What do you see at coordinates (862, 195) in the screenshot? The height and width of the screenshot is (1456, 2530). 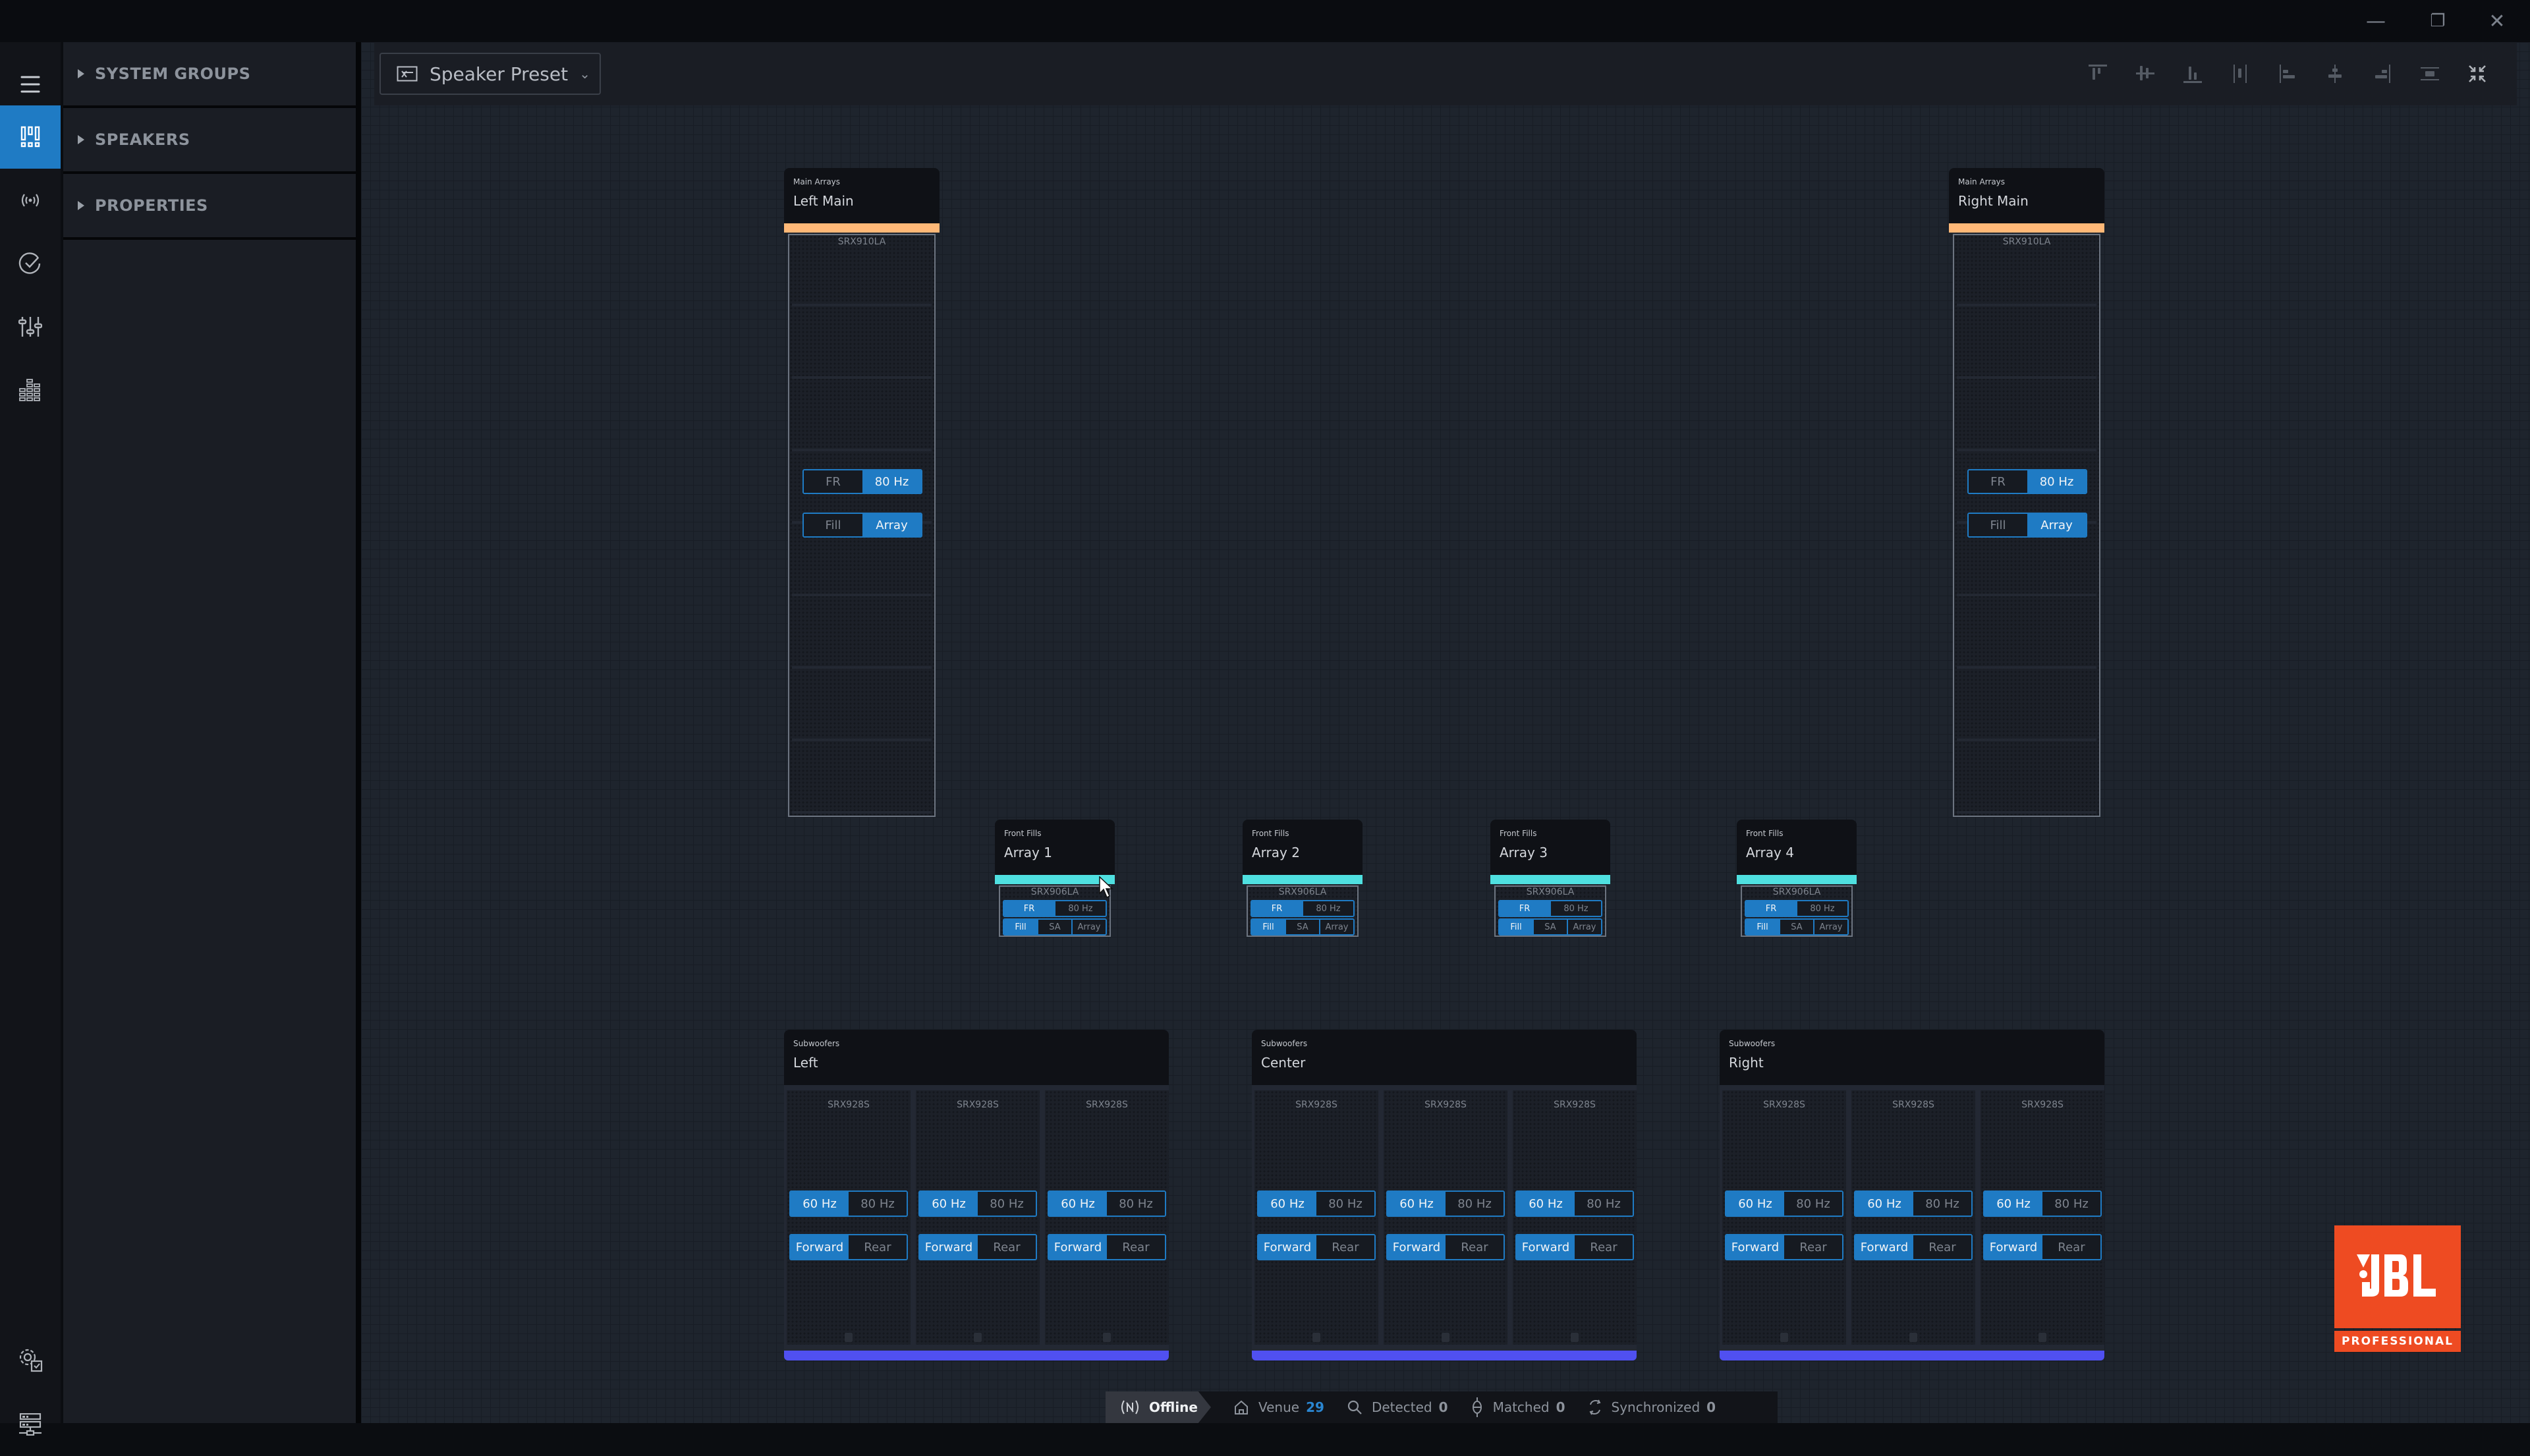 I see `group-header: Main Arrays Left Main` at bounding box center [862, 195].